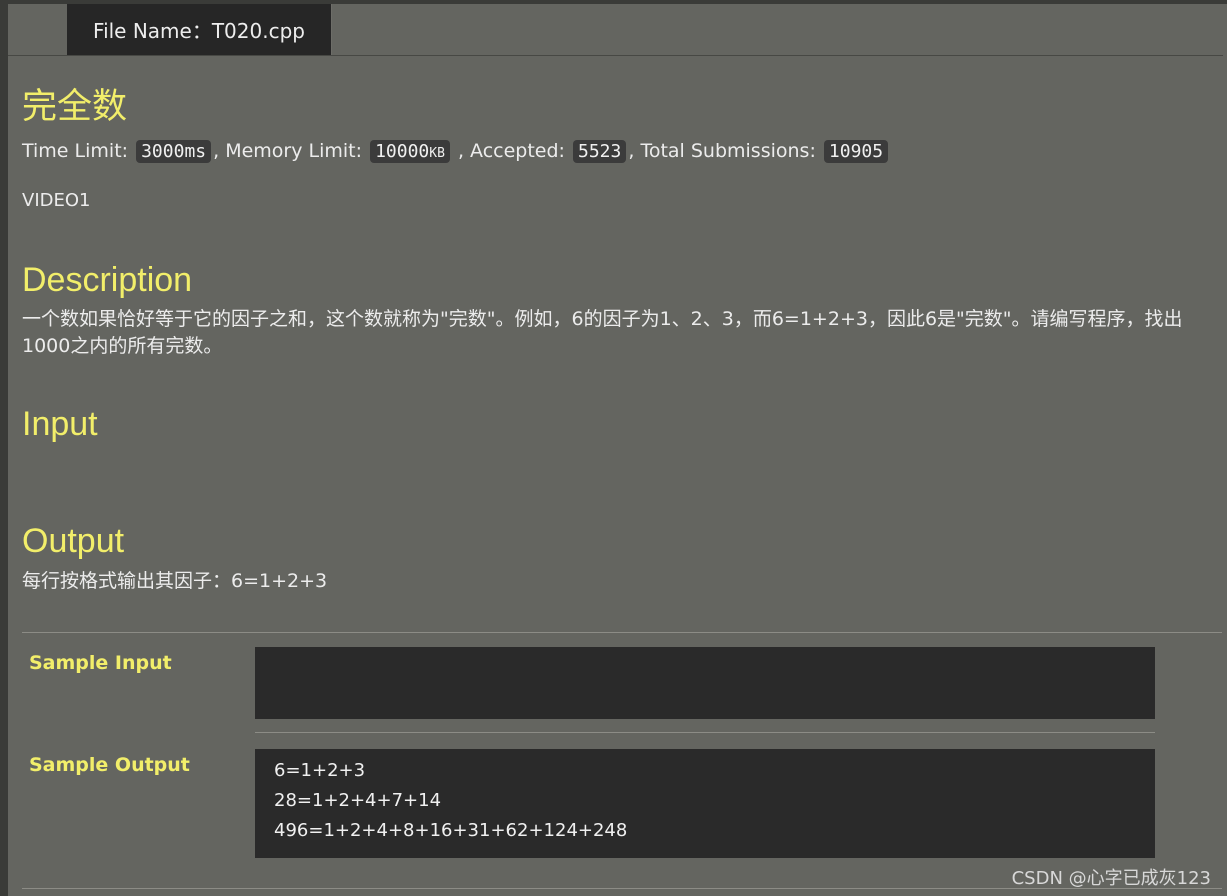 The height and width of the screenshot is (896, 1227). I want to click on time-limit-value: 3000, so click(163, 151).